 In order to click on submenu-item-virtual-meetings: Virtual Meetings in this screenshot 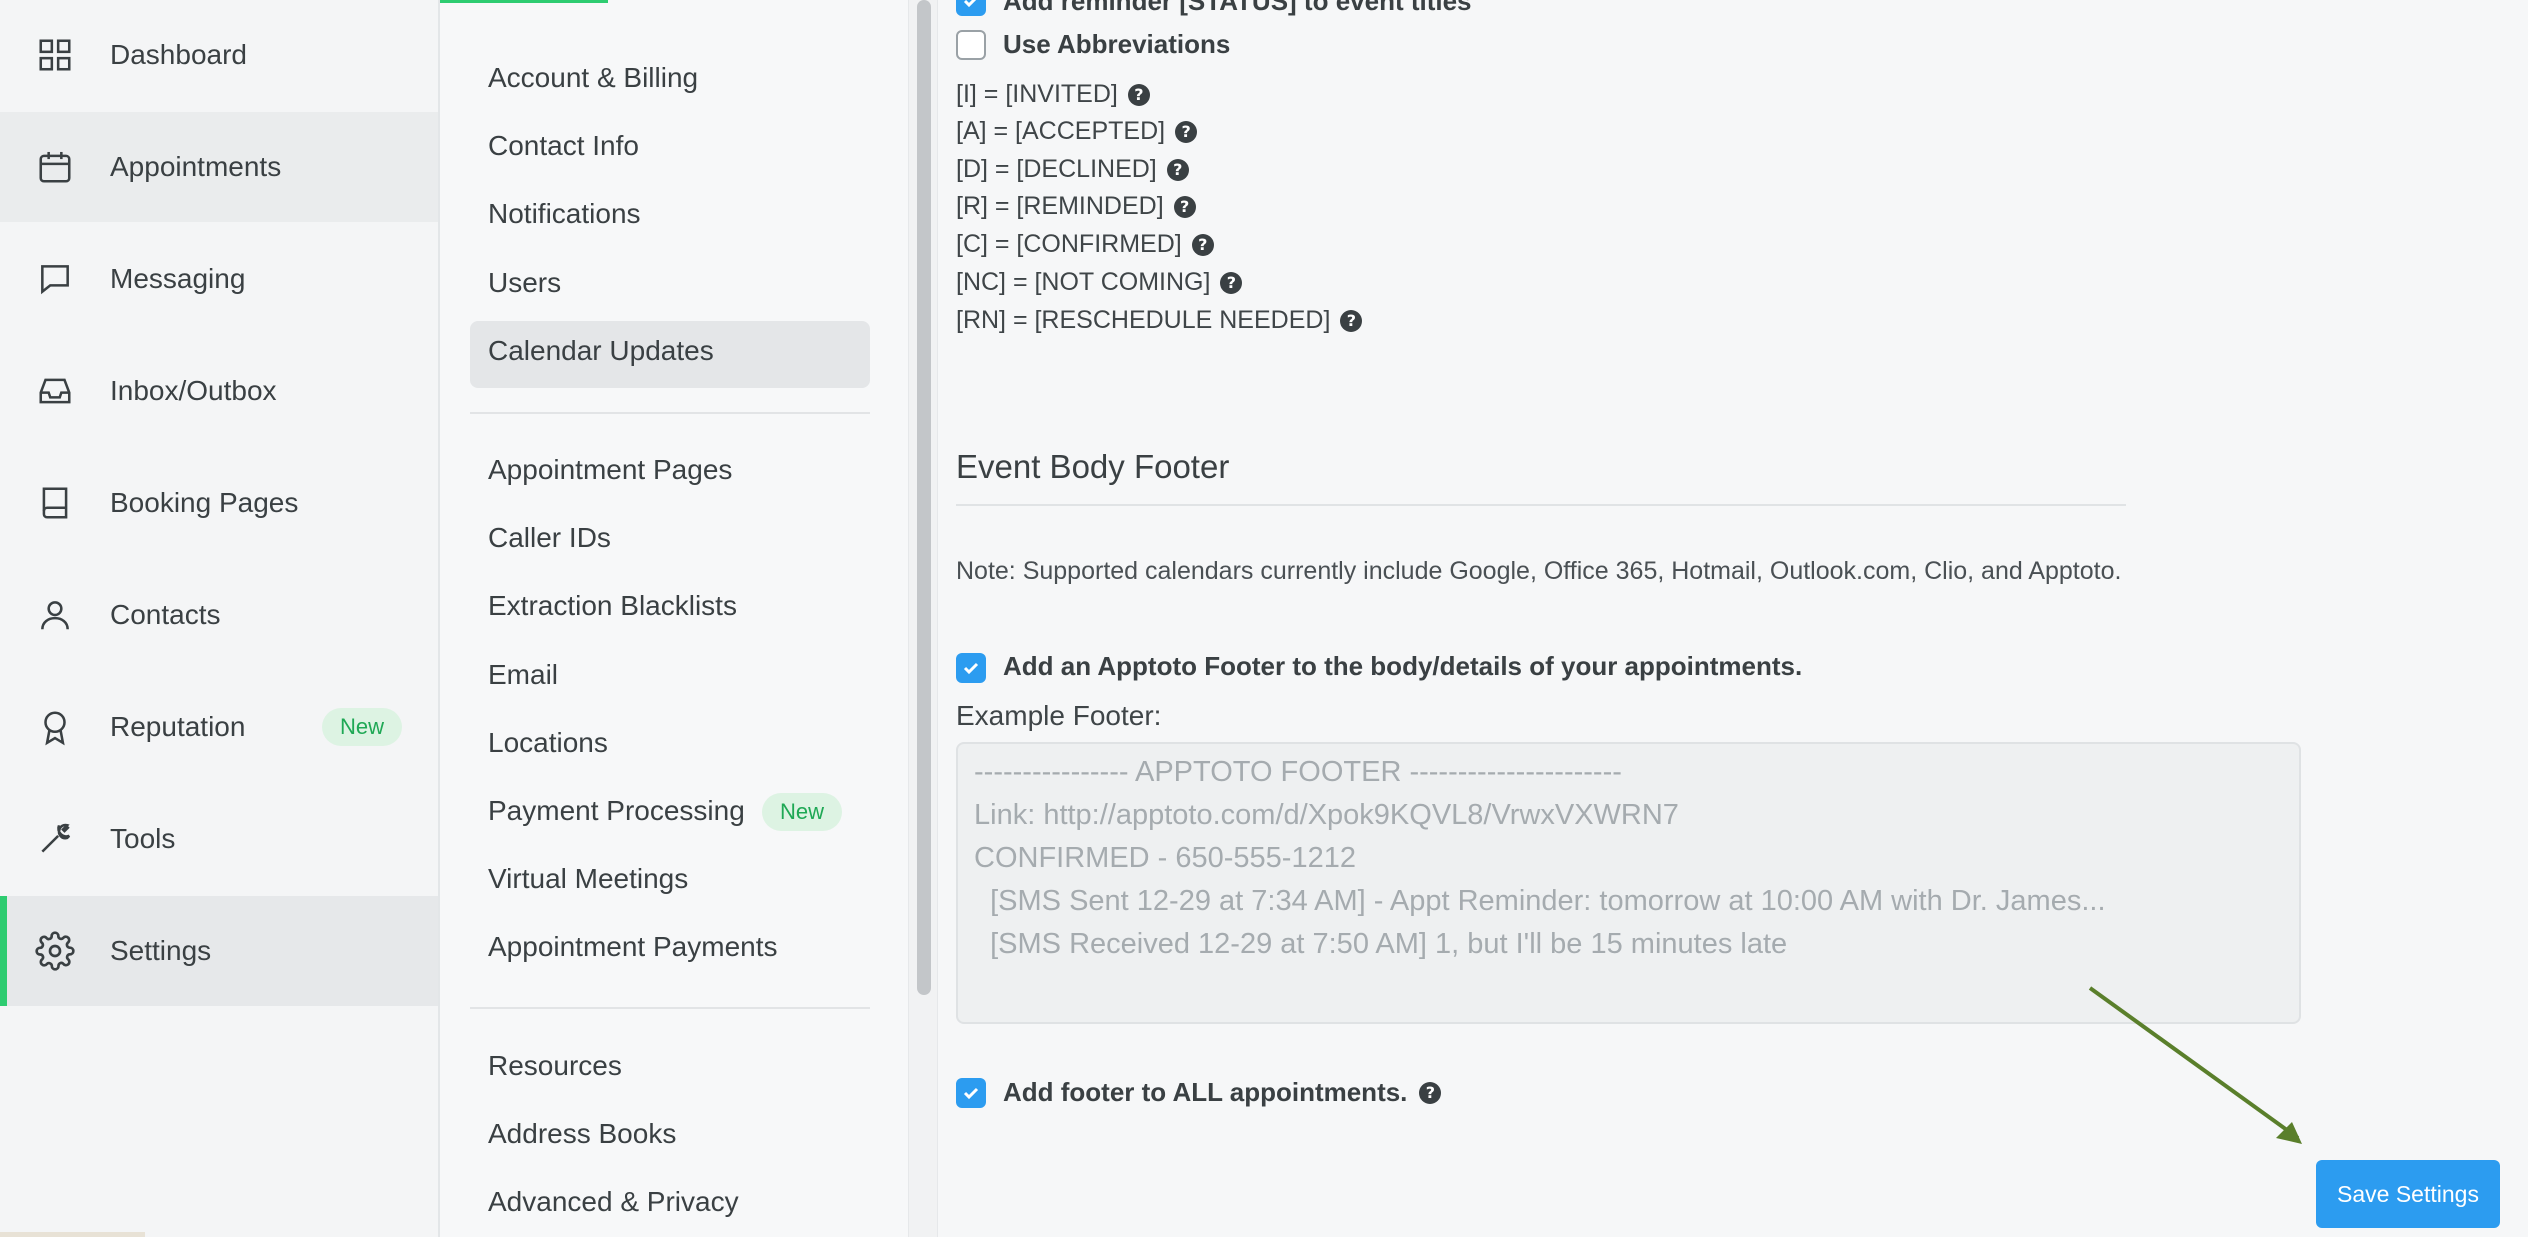, I will do `click(588, 879)`.